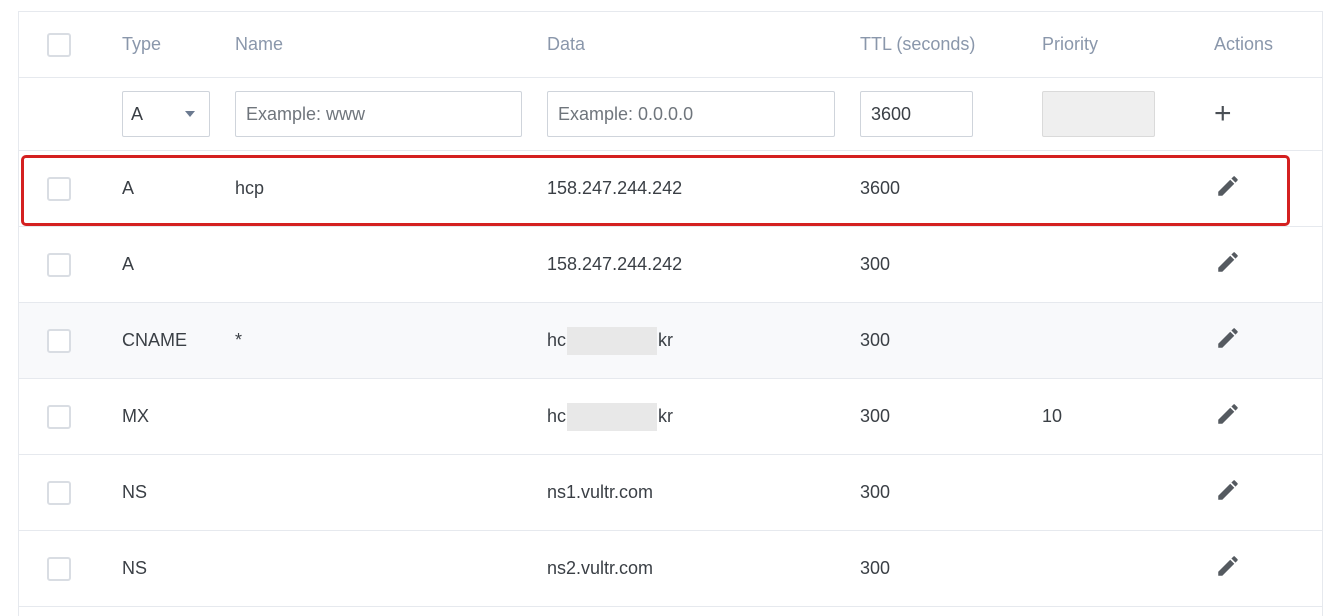 This screenshot has width=1344, height=616. I want to click on column-header-data: Data, so click(566, 44).